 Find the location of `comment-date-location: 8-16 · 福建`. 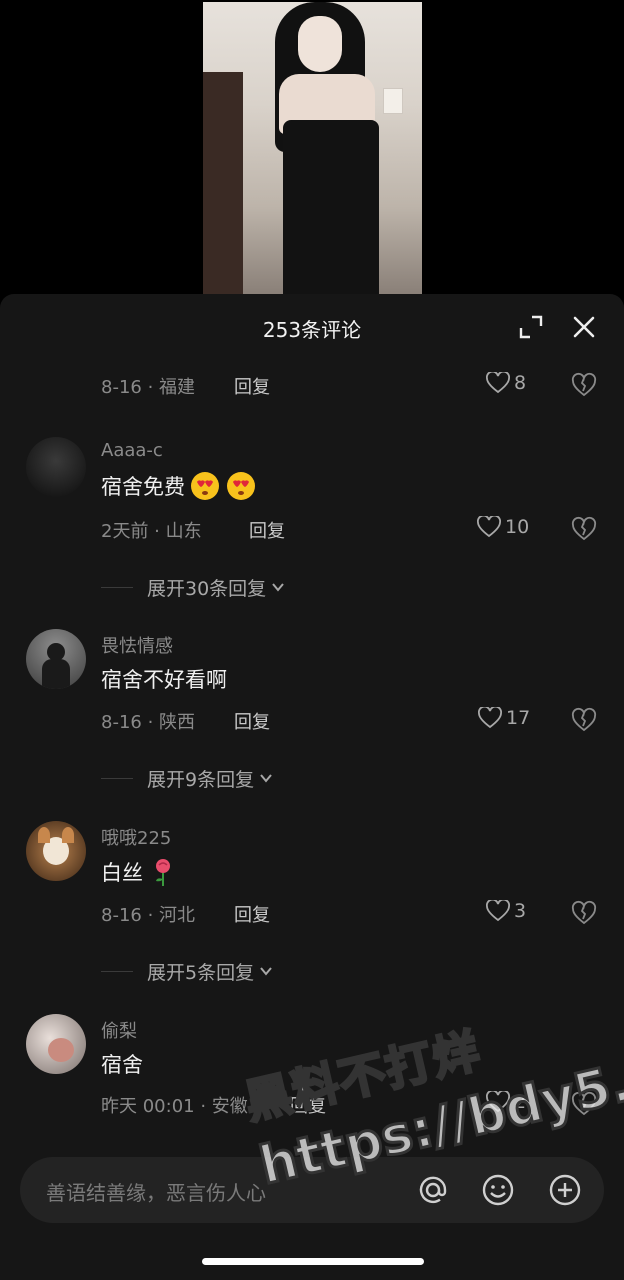

comment-date-location: 8-16 · 福建 is located at coordinates (148, 387).